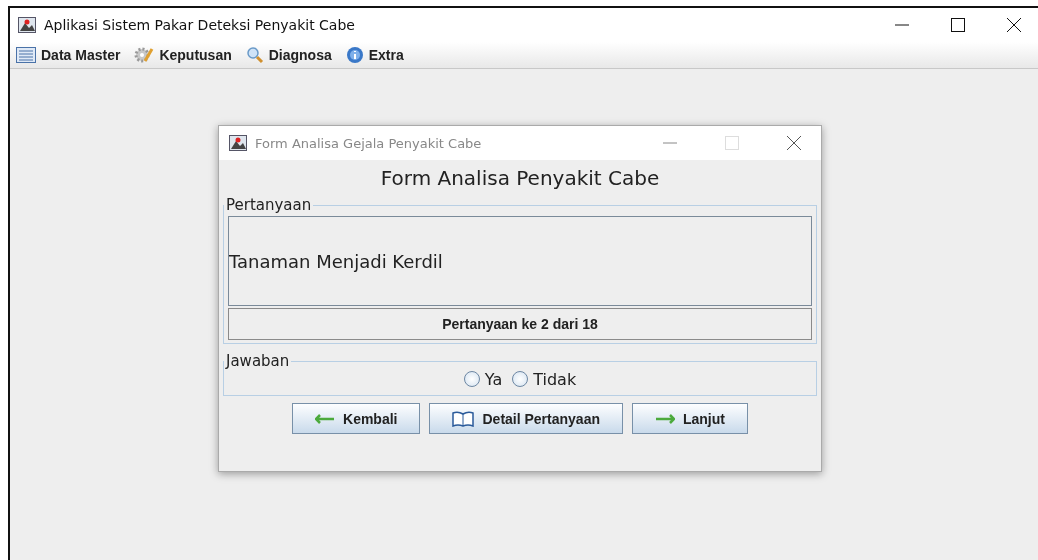  I want to click on dialog-title: Form Analisa Gejala Penyakit Cabe, so click(369, 143).